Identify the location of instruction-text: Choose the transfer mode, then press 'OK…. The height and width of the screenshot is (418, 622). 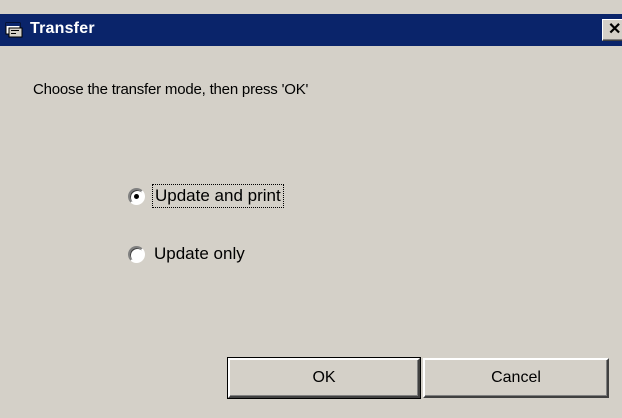
(171, 89).